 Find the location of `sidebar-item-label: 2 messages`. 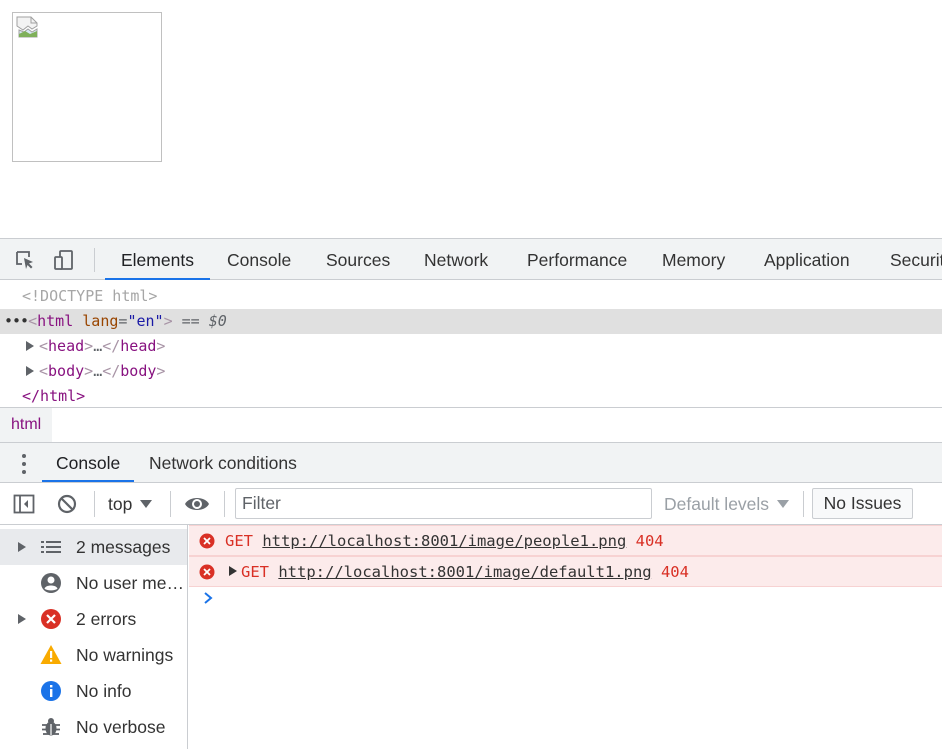

sidebar-item-label: 2 messages is located at coordinates (123, 547).